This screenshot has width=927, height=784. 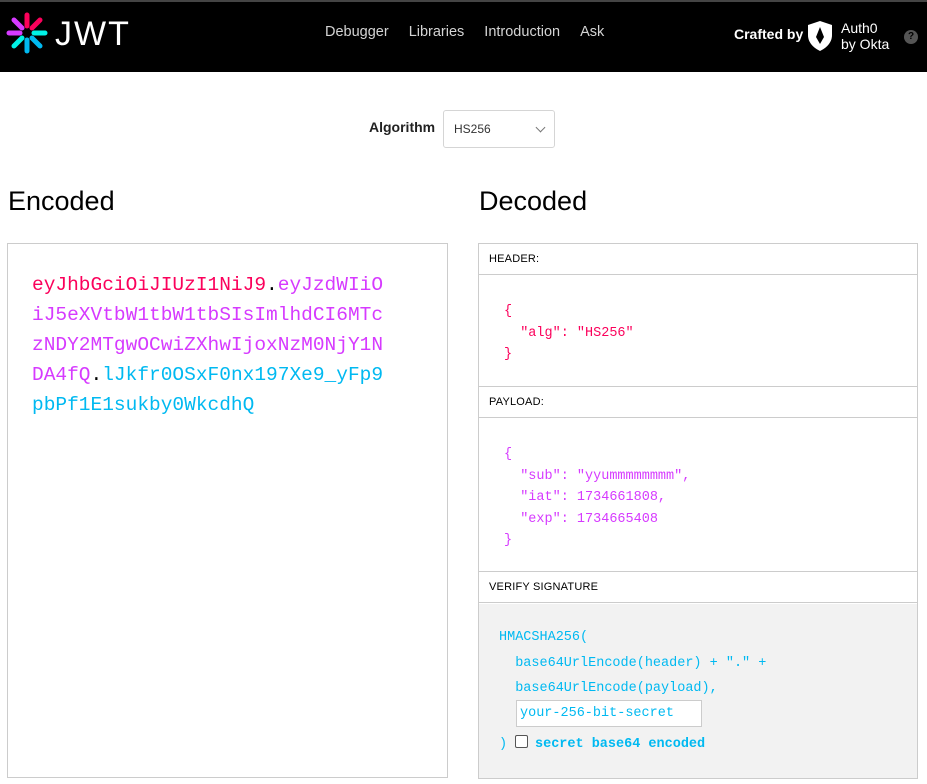 What do you see at coordinates (859, 28) in the screenshot?
I see `auth0-line1: Auth0` at bounding box center [859, 28].